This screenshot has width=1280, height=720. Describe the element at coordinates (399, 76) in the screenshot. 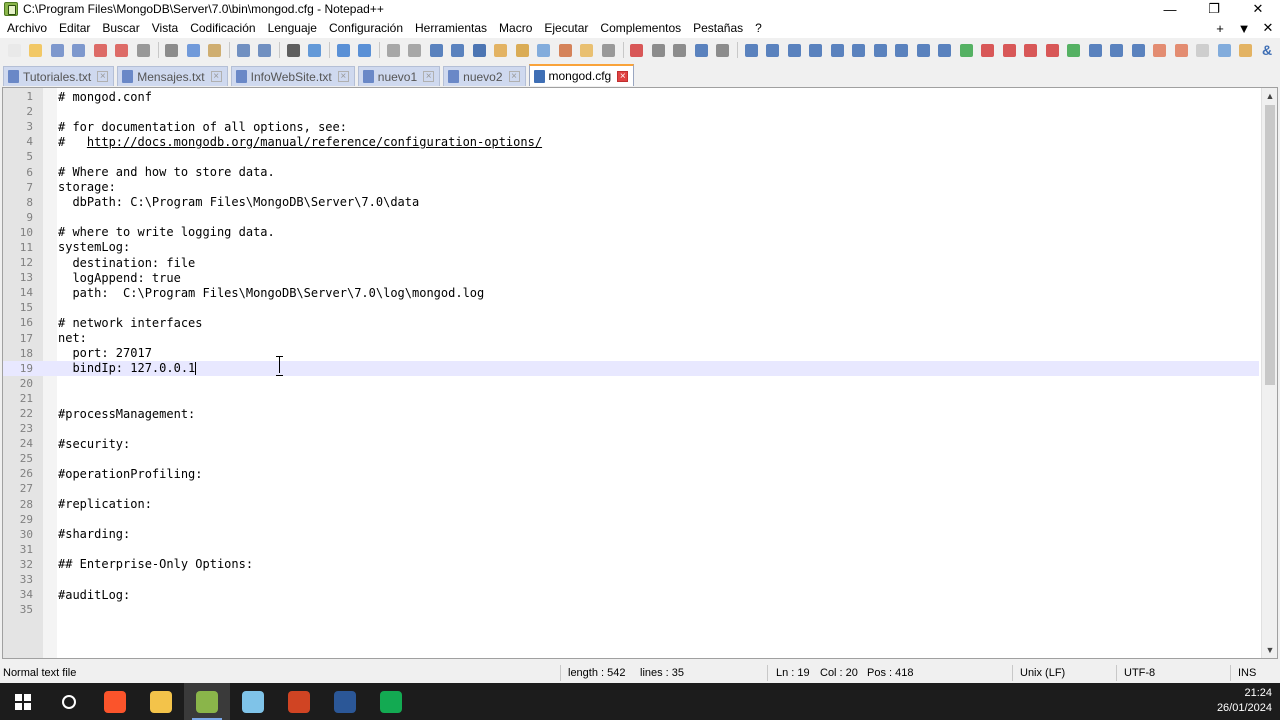

I see `tab-nuevo1: nuevo1 ×` at that location.